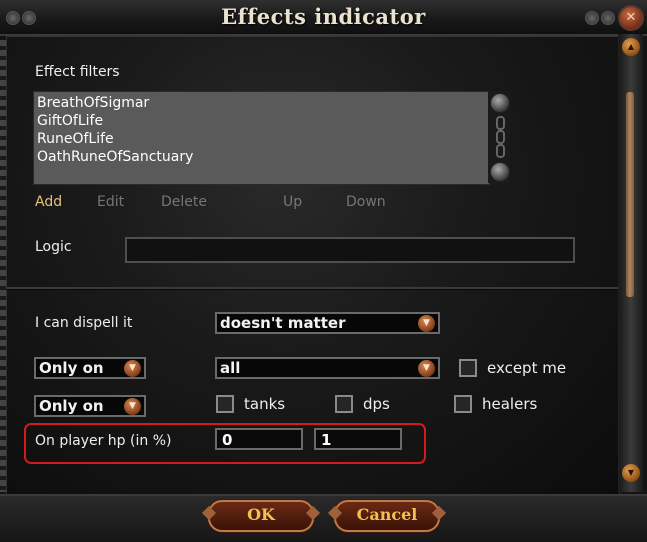  What do you see at coordinates (71, 406) in the screenshot?
I see `role-mode-value: Only on` at bounding box center [71, 406].